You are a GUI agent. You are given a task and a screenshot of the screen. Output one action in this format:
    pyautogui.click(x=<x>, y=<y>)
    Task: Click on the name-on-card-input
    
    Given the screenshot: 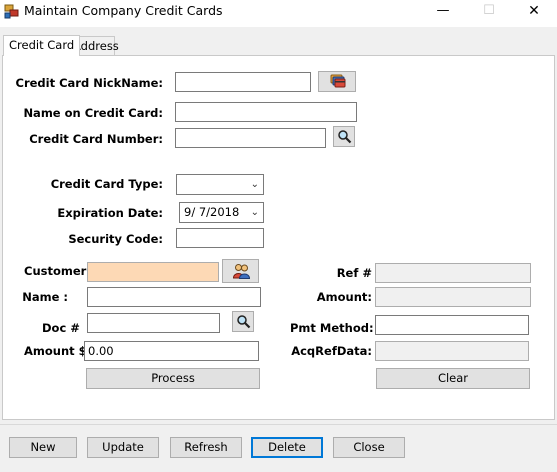 What is the action you would take?
    pyautogui.click(x=266, y=112)
    